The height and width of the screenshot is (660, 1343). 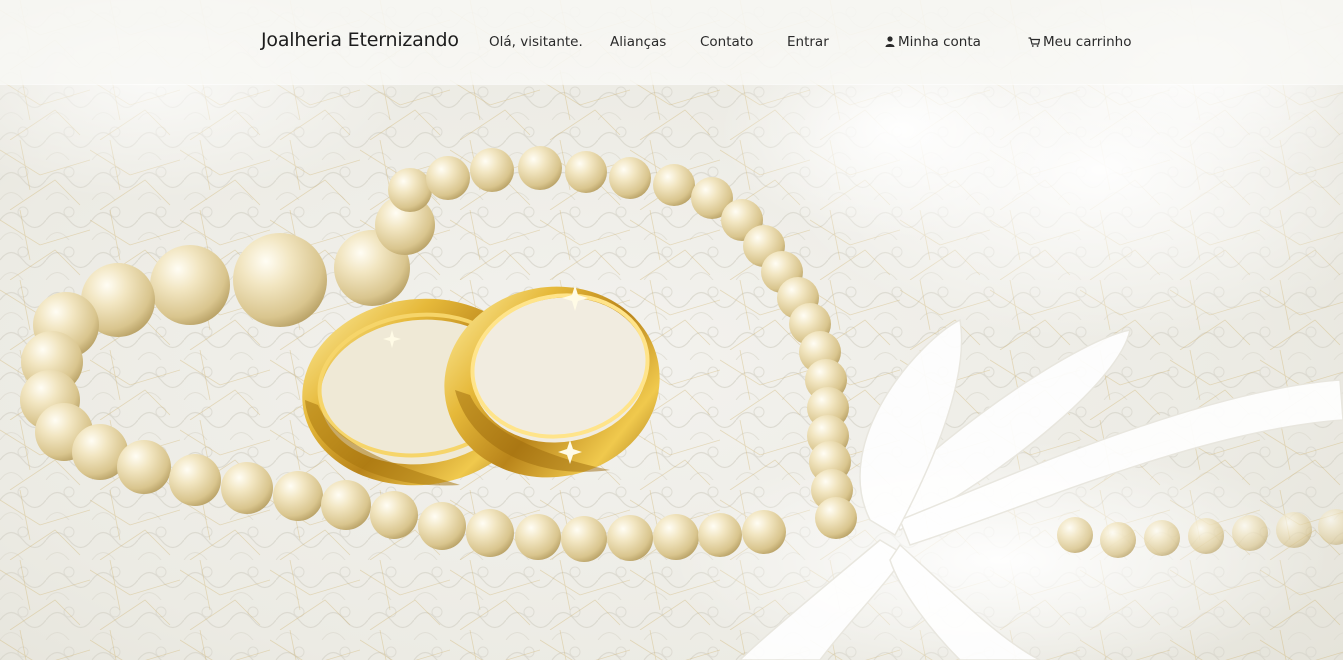 I want to click on brand-logo-link: Joalheria Eternizando, so click(x=360, y=40).